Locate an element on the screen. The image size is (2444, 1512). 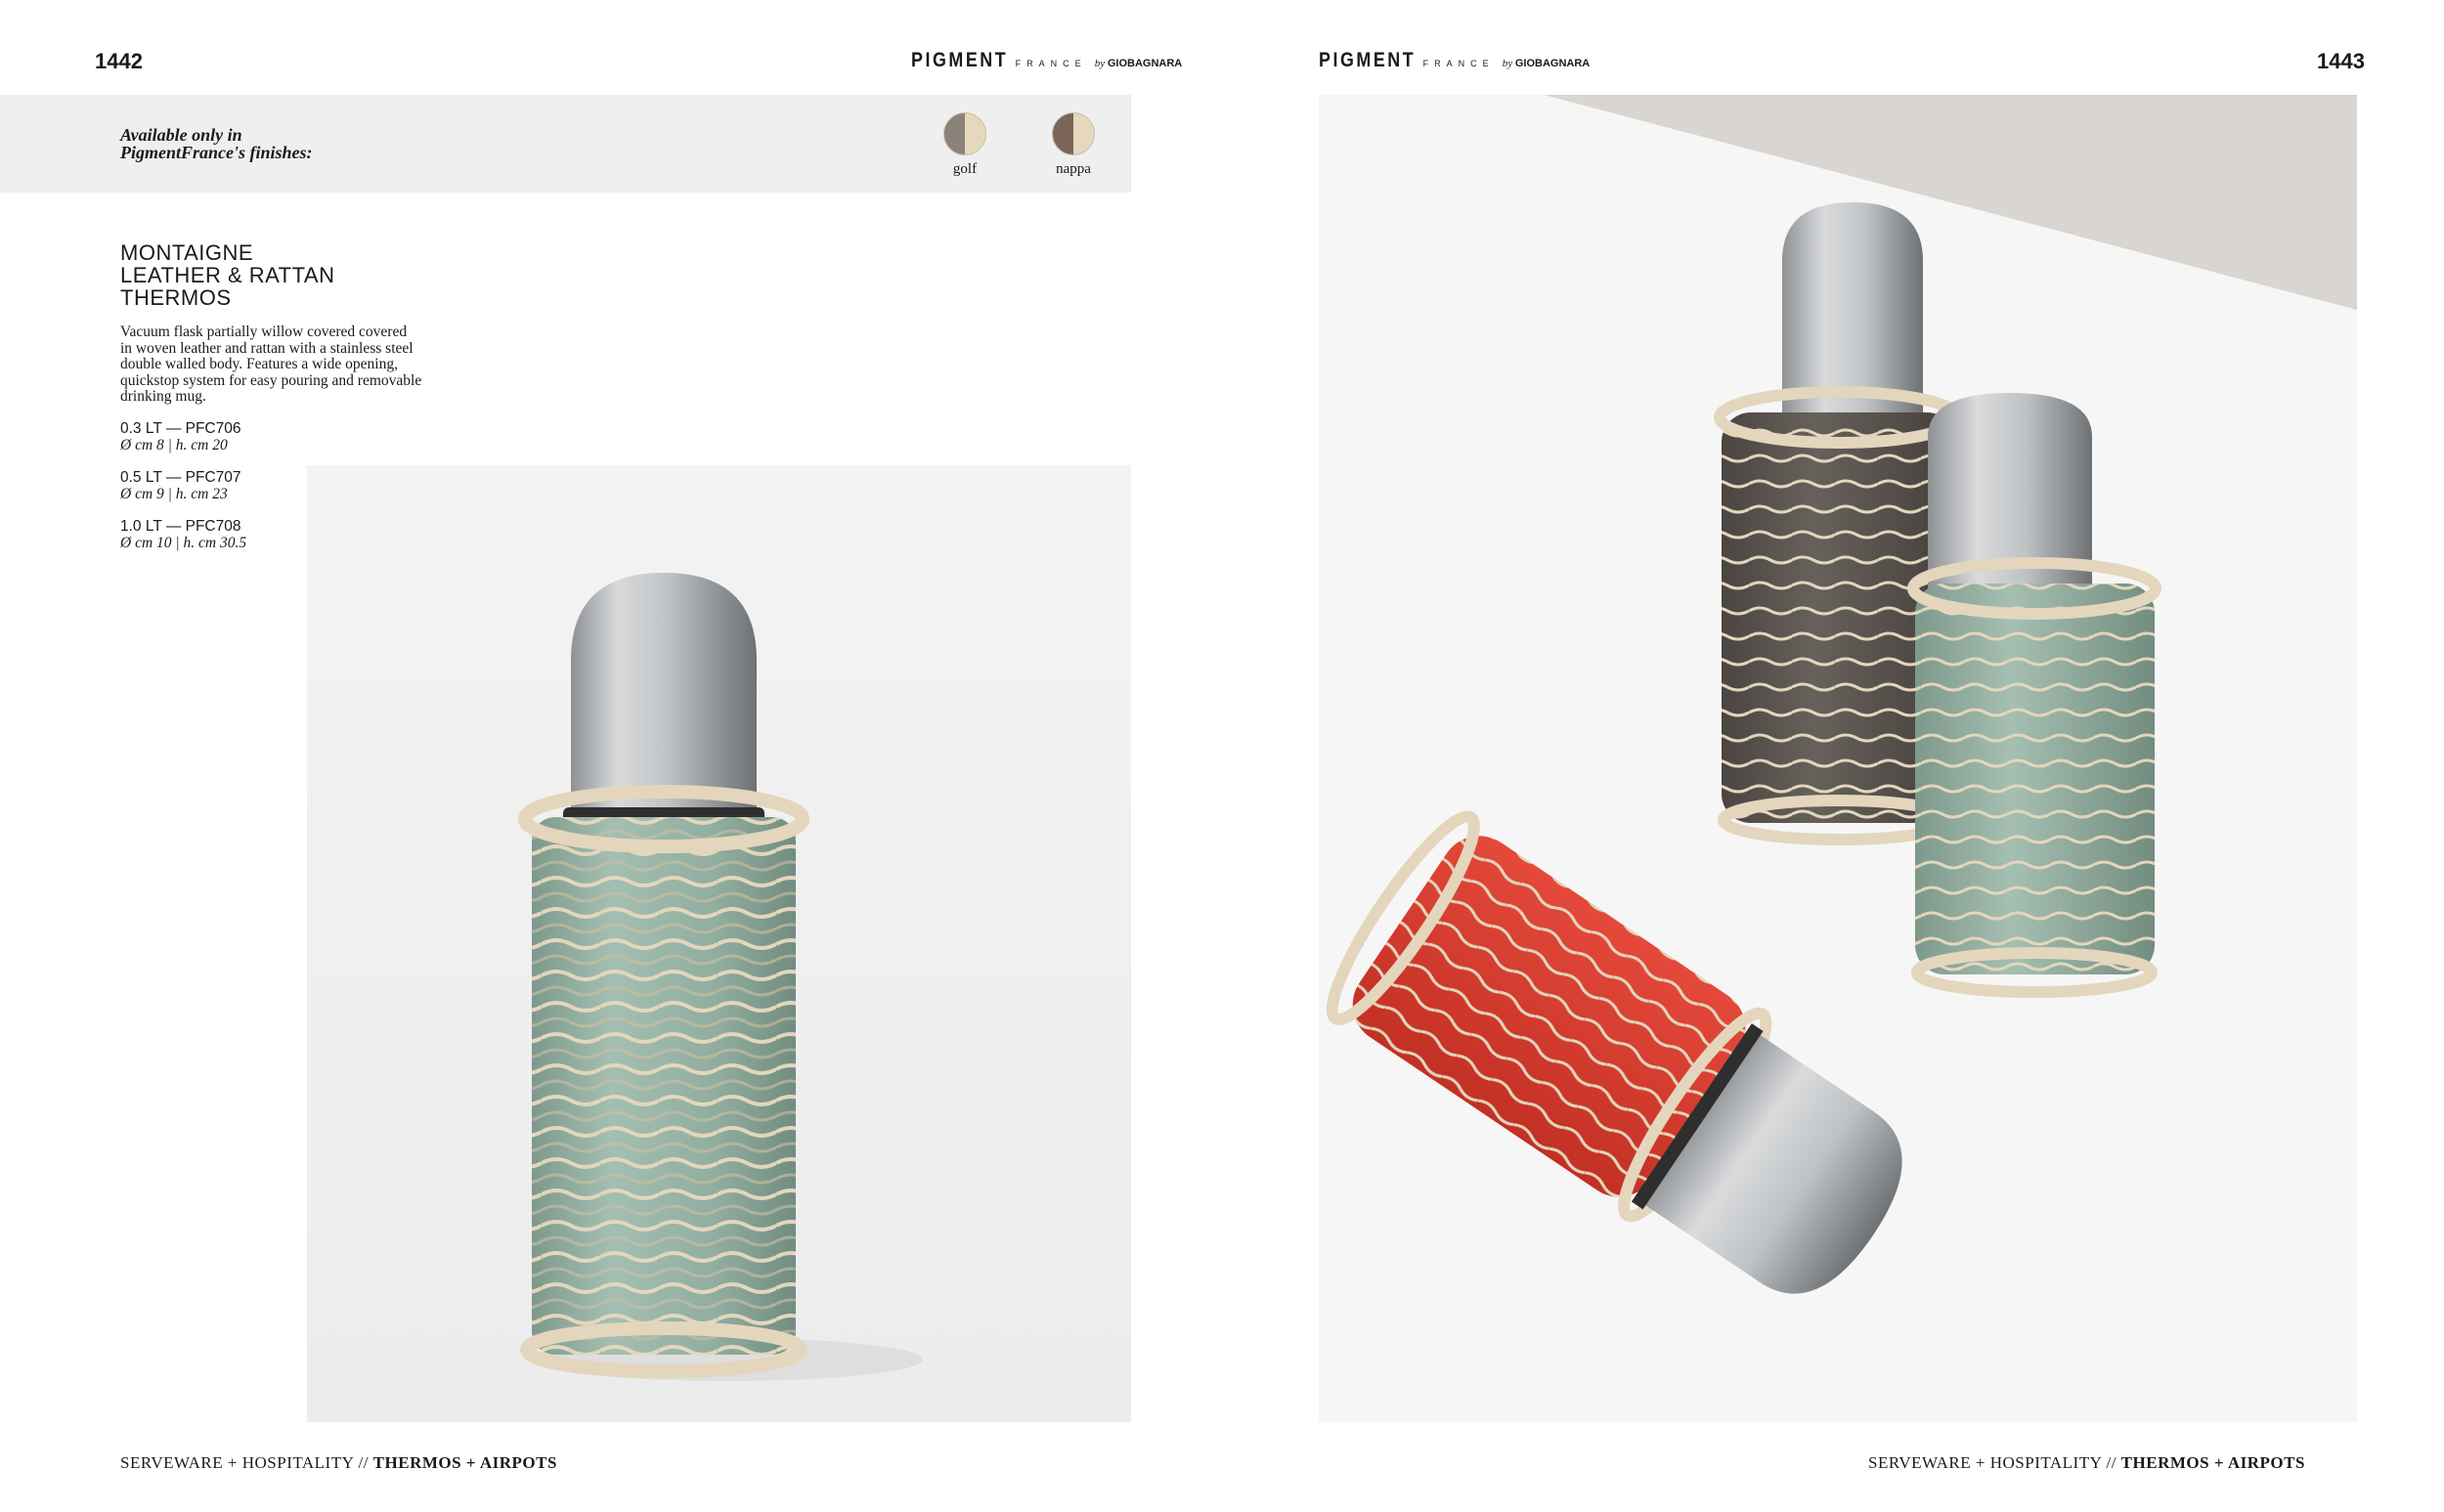
right-brand-logo: PIGMENT FRANCE by GIOBAGNARA is located at coordinates (1454, 60).